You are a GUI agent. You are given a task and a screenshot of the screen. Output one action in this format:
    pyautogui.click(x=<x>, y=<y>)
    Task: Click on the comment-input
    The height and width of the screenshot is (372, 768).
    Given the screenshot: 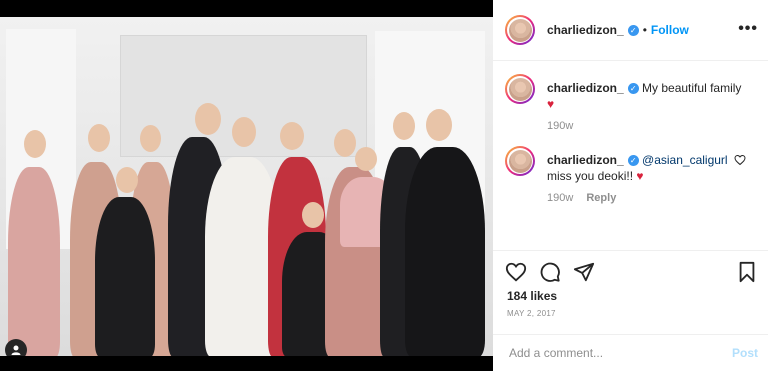 What is the action you would take?
    pyautogui.click(x=609, y=353)
    